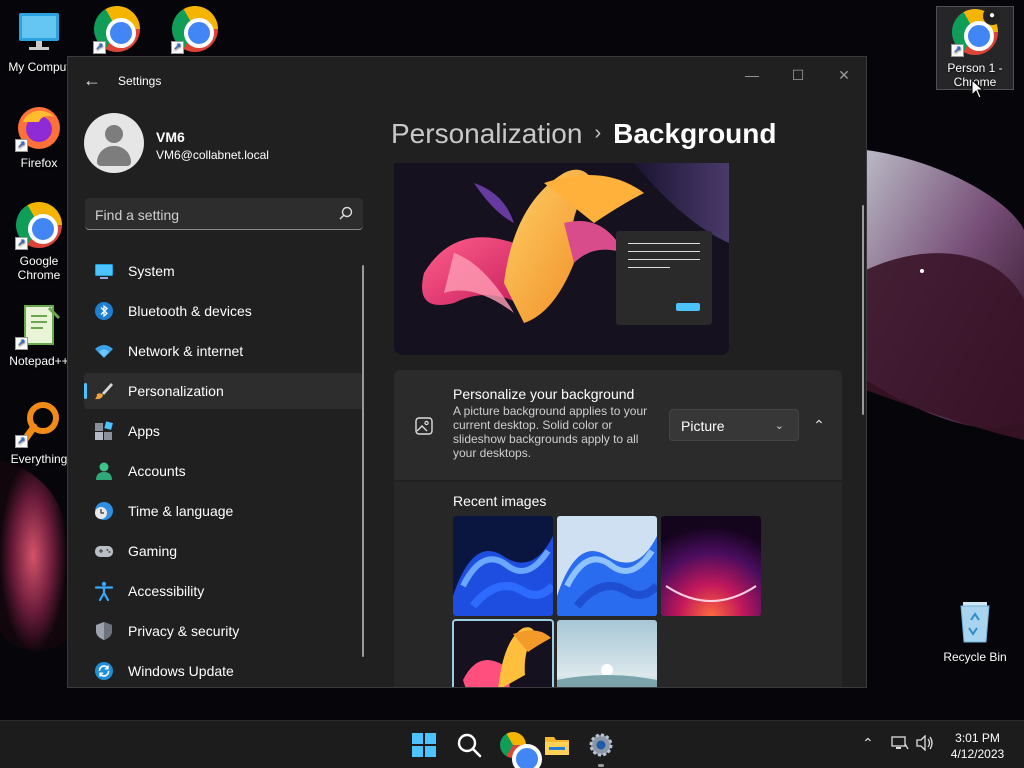  I want to click on desktop-icon-recycle-bin: Recycle Bin, so click(975, 631).